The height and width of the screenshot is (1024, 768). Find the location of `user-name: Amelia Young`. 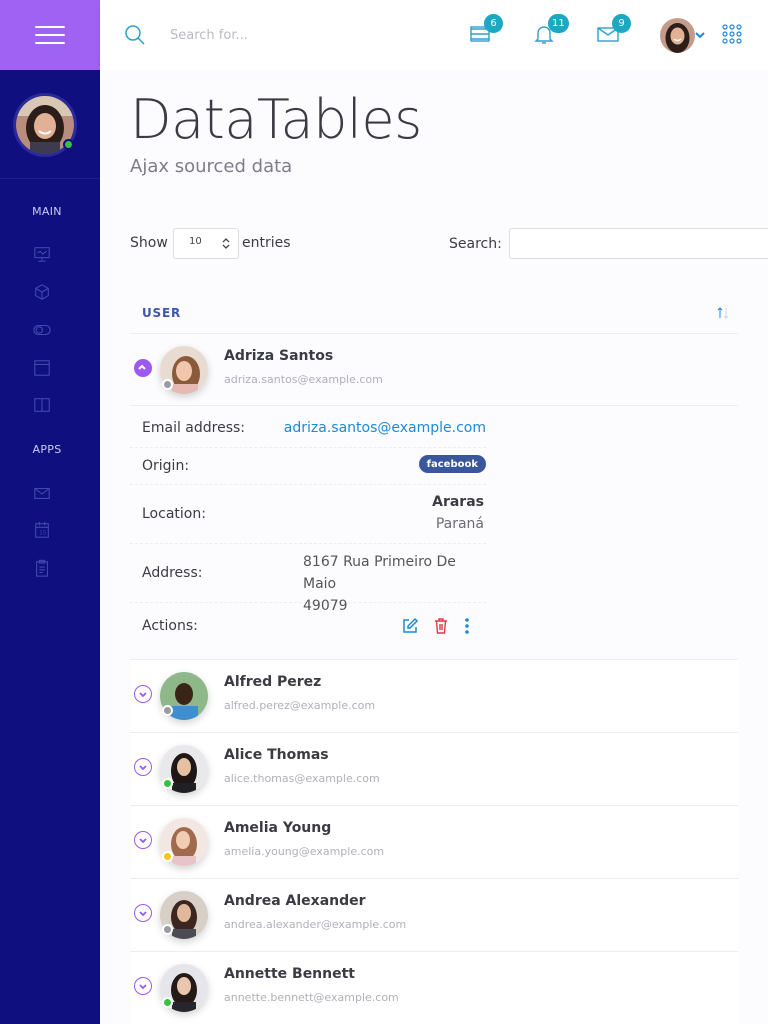

user-name: Amelia Young is located at coordinates (277, 828).